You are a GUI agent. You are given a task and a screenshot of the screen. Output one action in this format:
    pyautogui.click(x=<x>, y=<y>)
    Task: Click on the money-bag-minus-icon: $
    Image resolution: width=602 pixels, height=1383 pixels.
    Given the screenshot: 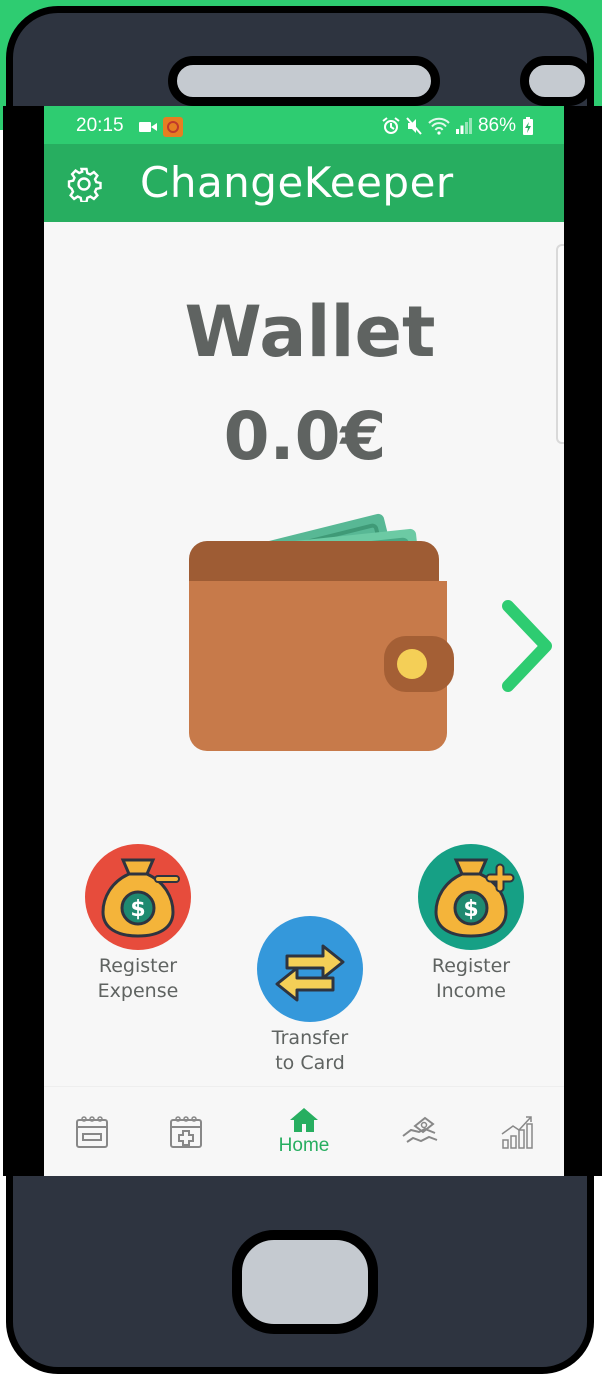 What is the action you would take?
    pyautogui.click(x=140, y=898)
    